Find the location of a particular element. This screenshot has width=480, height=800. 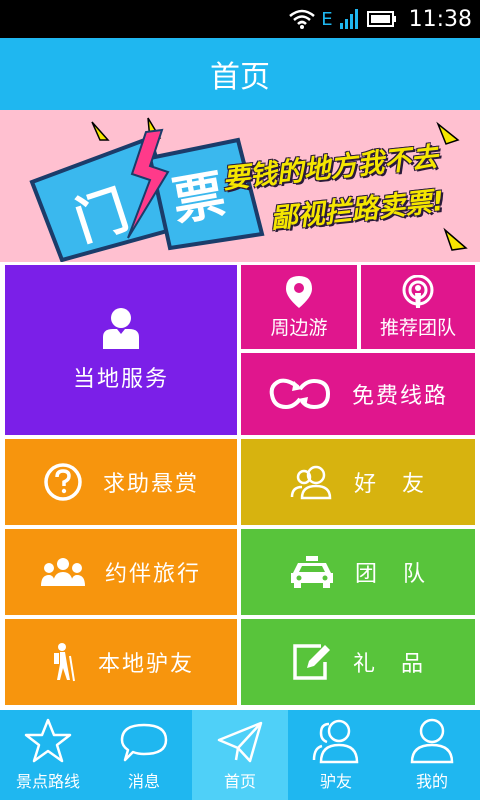

paper-plane-icon is located at coordinates (240, 742).